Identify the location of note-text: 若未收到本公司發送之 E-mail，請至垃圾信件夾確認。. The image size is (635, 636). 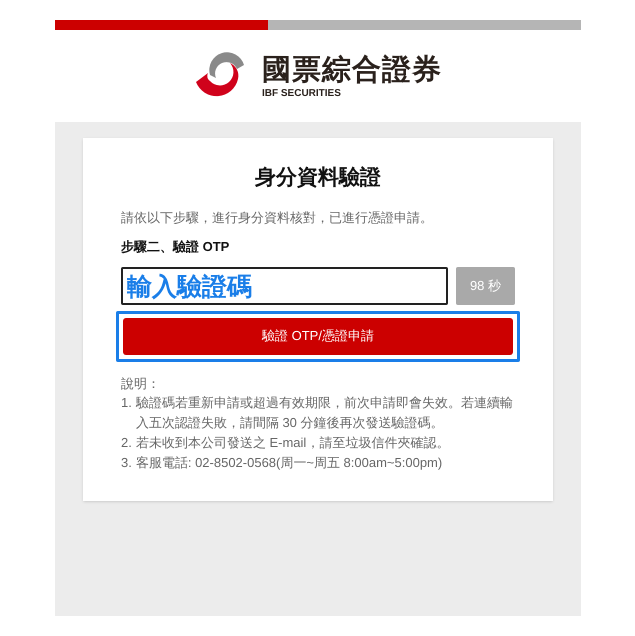
(293, 443).